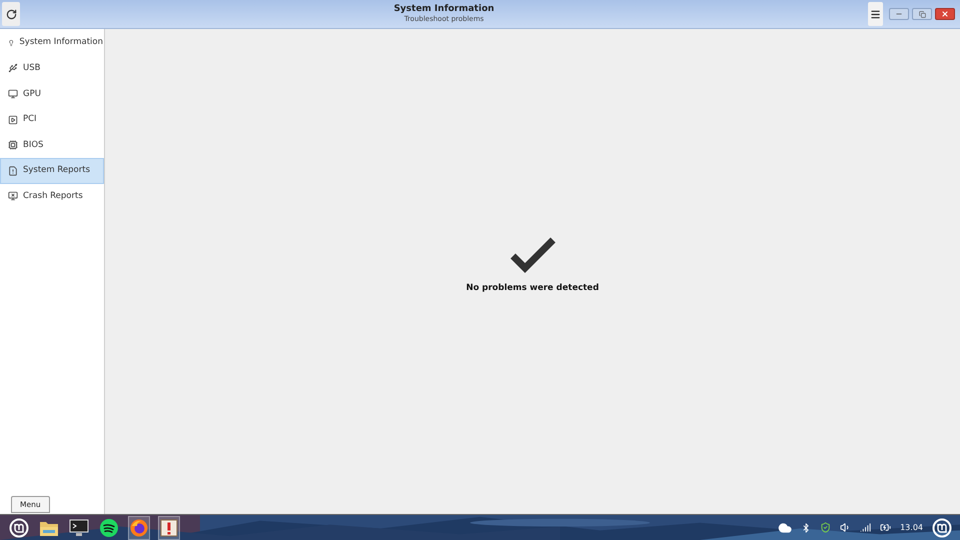  I want to click on checkmark-icon, so click(533, 255).